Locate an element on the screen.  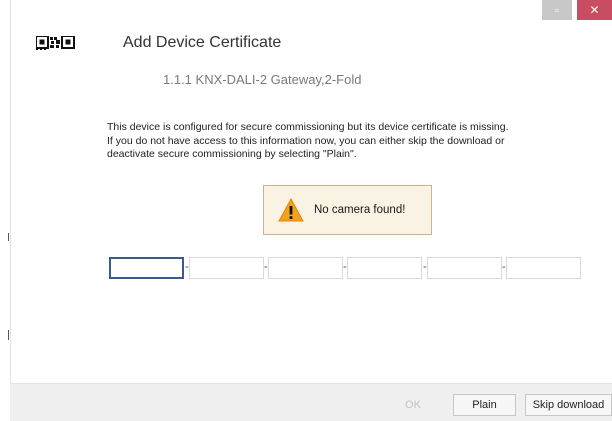
minimize-button: ▫ is located at coordinates (557, 10).